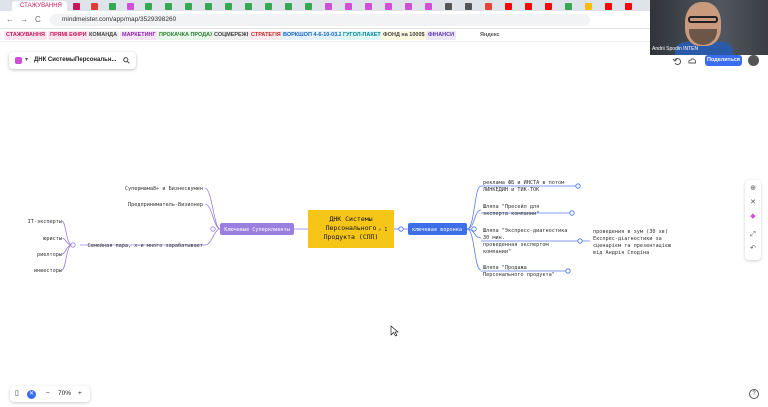  I want to click on share-button: Поделиться, so click(723, 60).